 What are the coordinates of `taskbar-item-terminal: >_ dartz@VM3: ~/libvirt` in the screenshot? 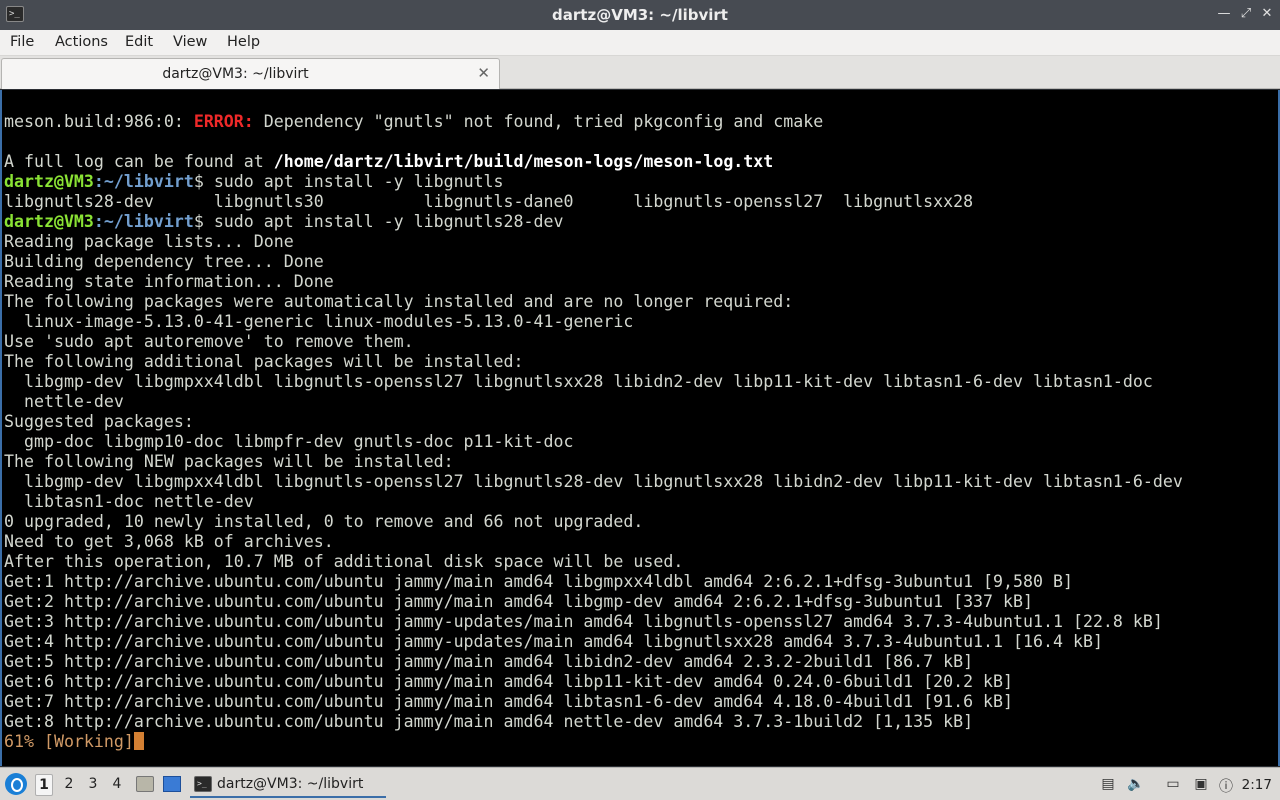 It's located at (288, 784).